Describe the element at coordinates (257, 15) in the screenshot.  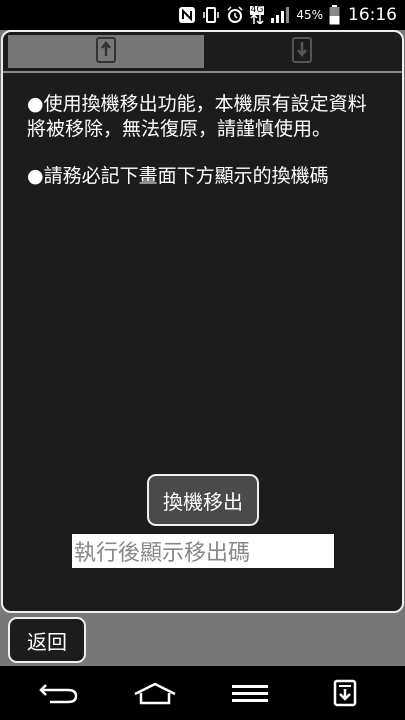
I see `data-4g-icon: 4G` at that location.